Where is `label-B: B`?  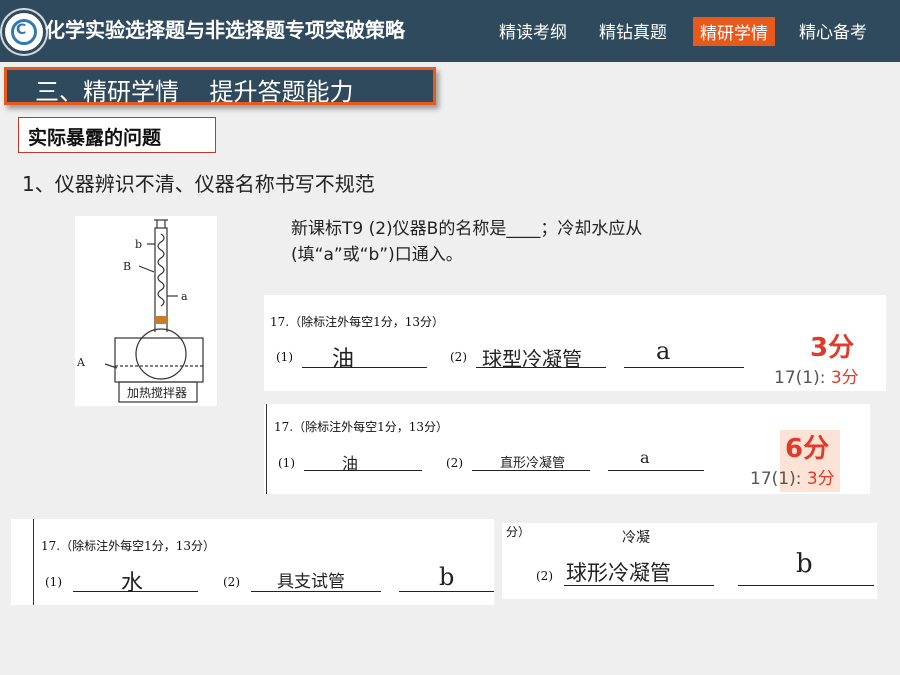 label-B: B is located at coordinates (127, 266).